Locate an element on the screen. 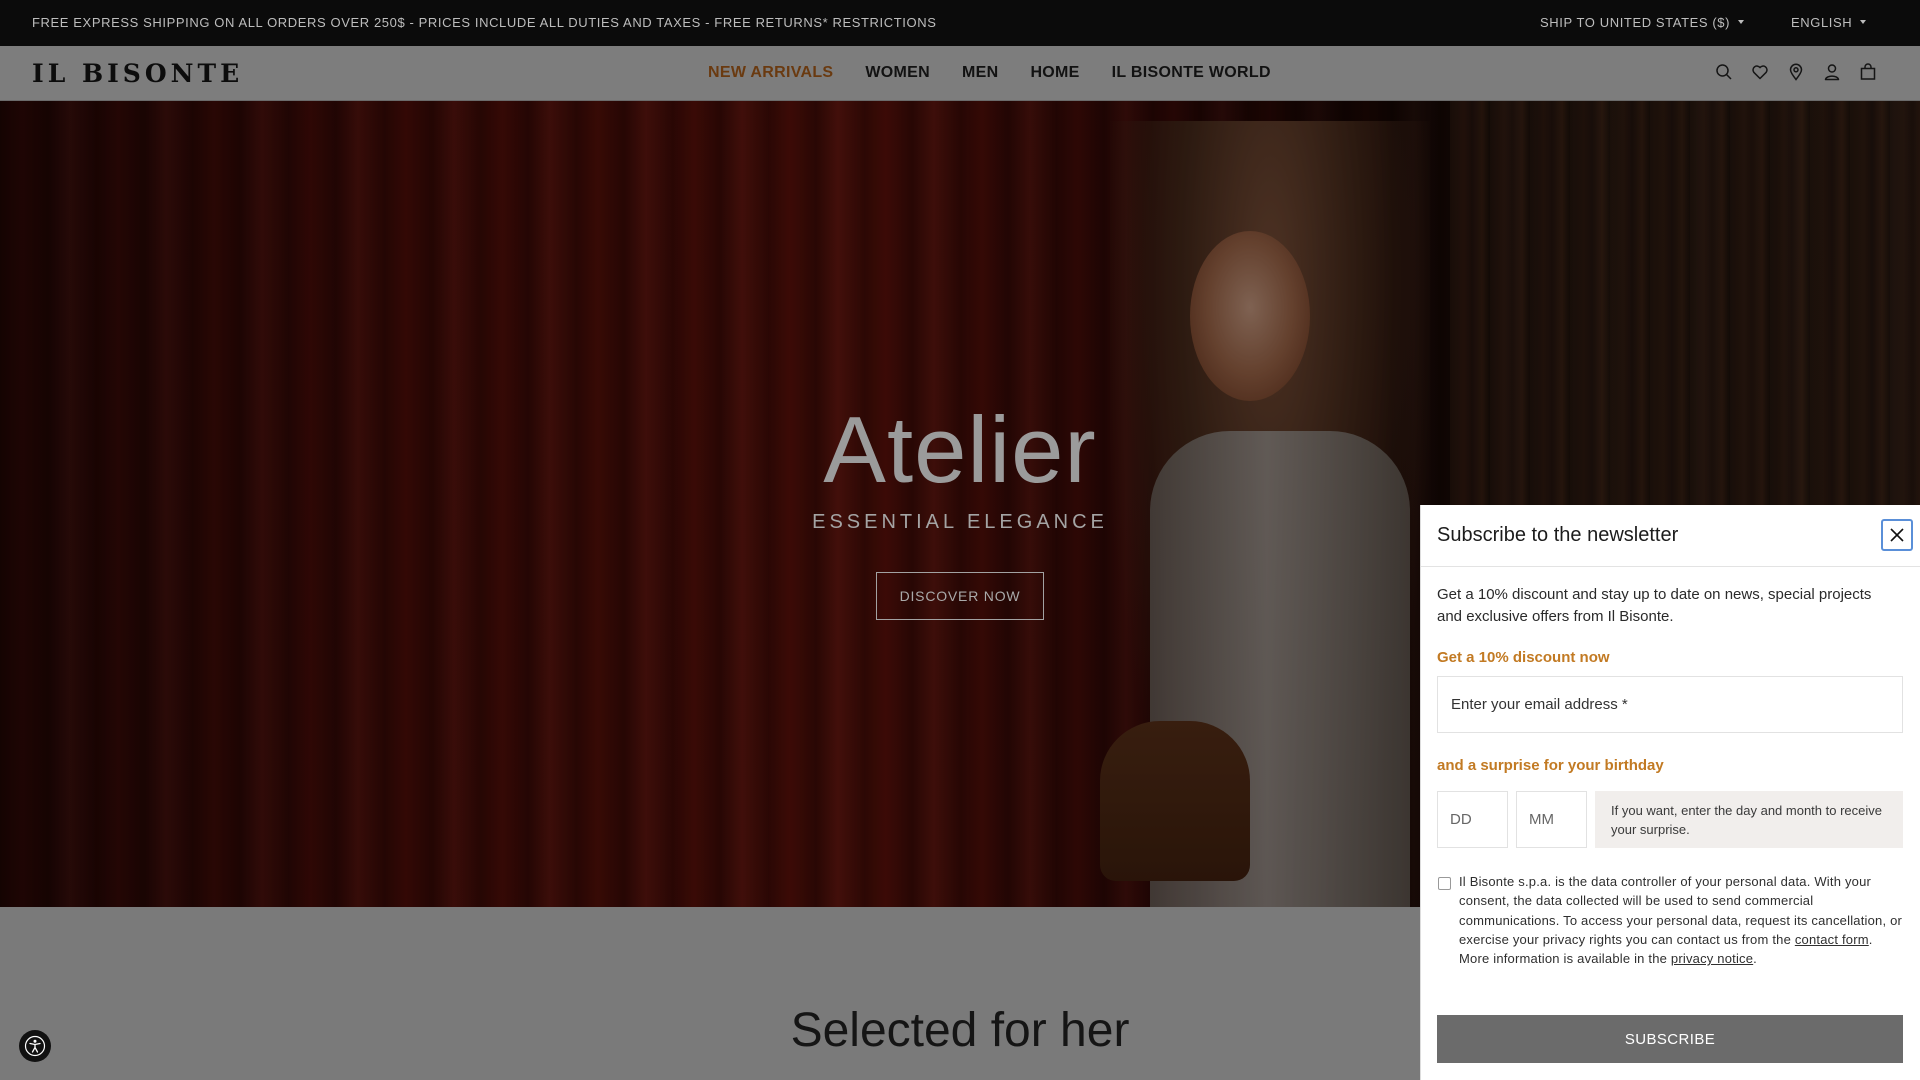 This screenshot has width=1920, height=1080. month-placeholder: MM is located at coordinates (1541, 819).